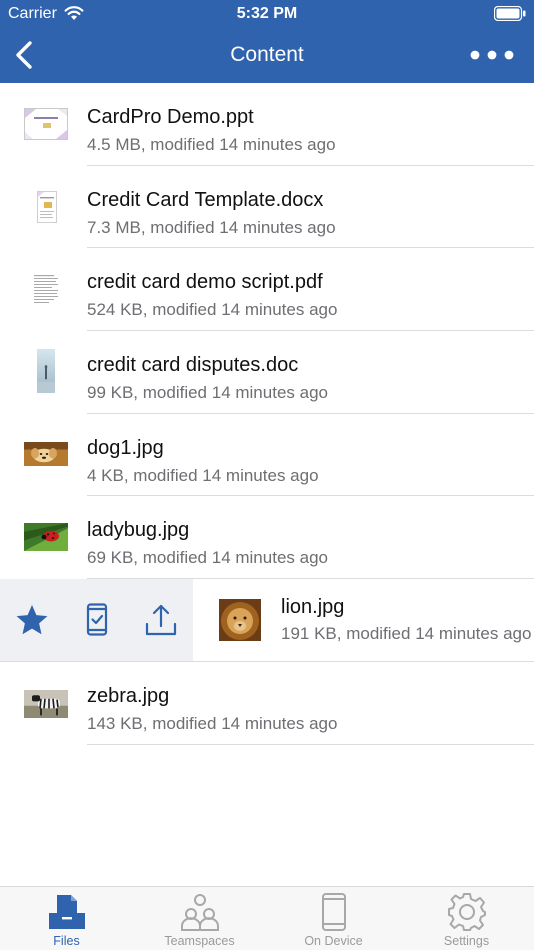 Image resolution: width=534 pixels, height=950 pixels. What do you see at coordinates (200, 912) in the screenshot?
I see `people-icon` at bounding box center [200, 912].